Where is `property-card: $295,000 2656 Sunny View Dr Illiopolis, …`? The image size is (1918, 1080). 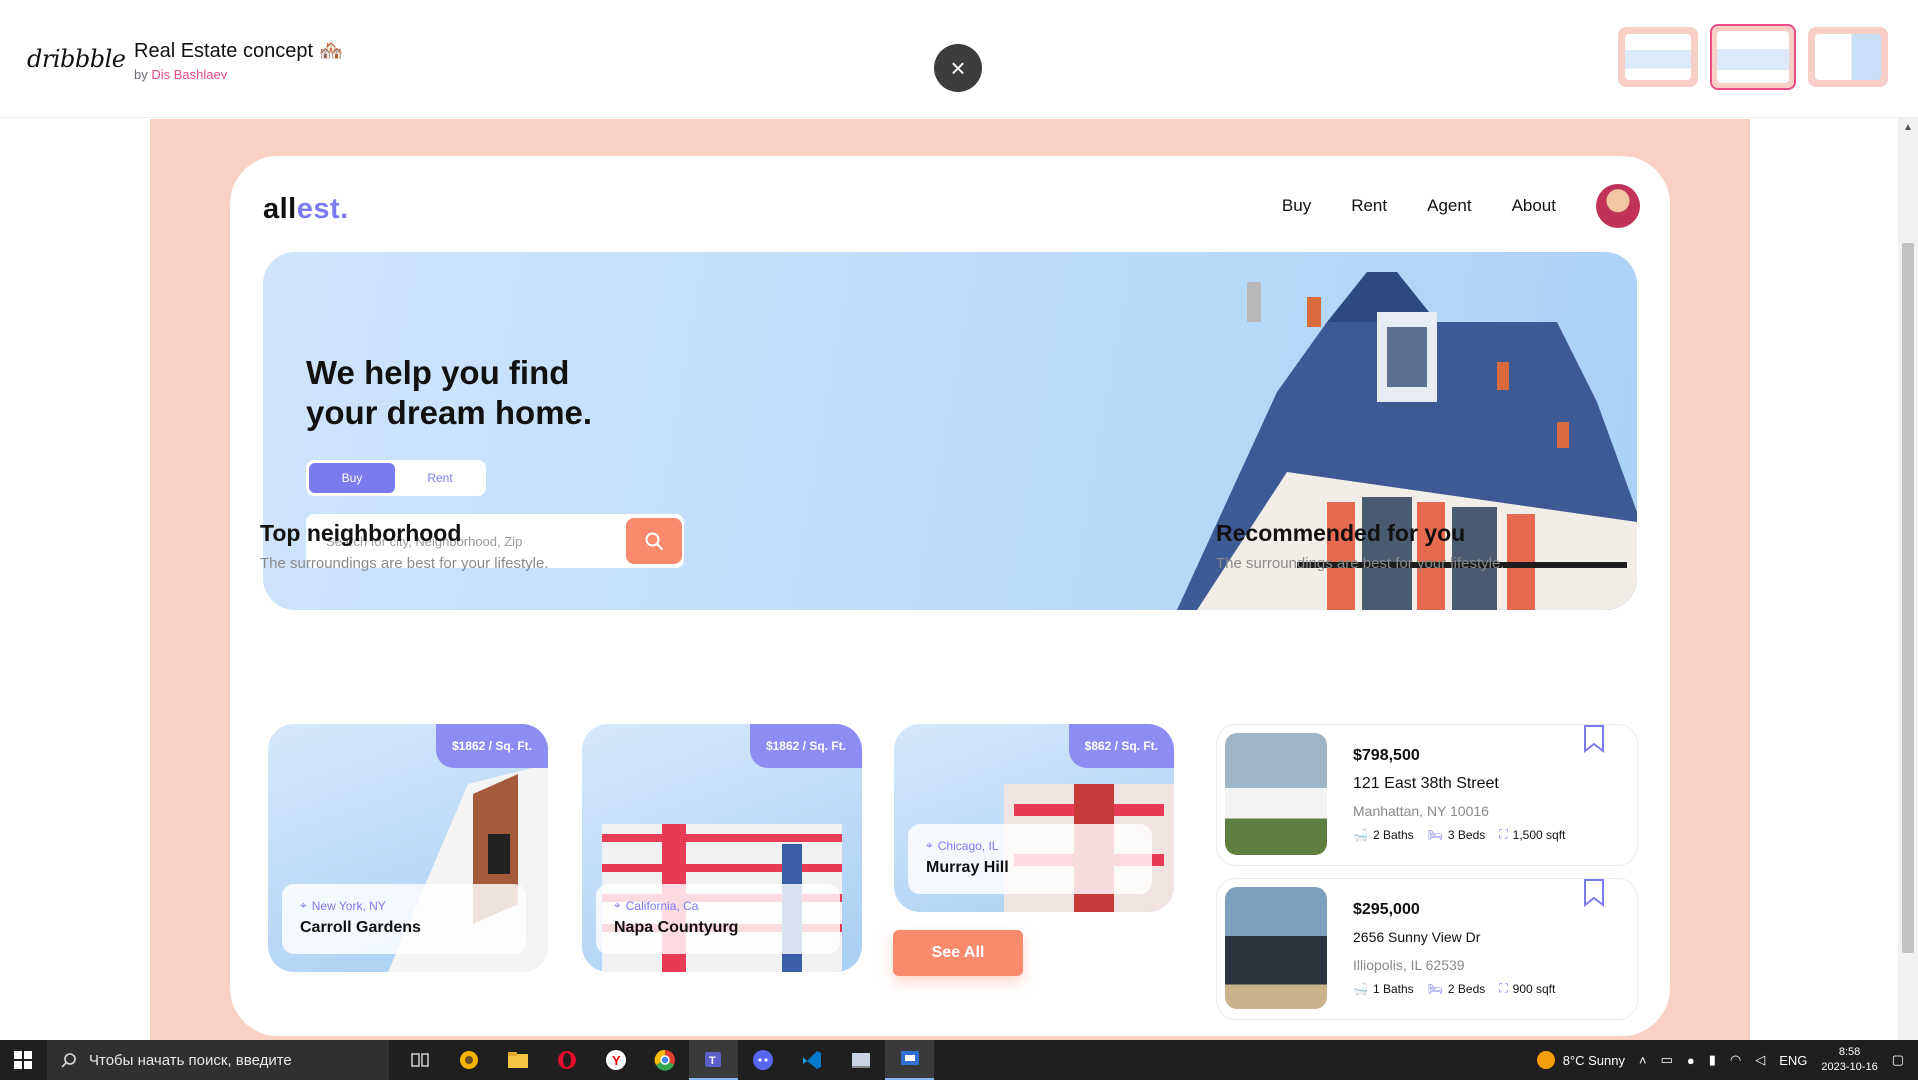 property-card: $295,000 2656 Sunny View Dr Illiopolis, … is located at coordinates (1427, 949).